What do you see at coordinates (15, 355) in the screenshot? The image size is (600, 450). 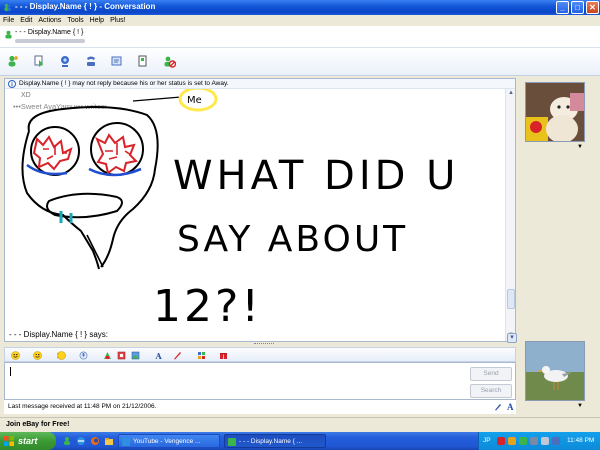 I see `emoticon-icon` at bounding box center [15, 355].